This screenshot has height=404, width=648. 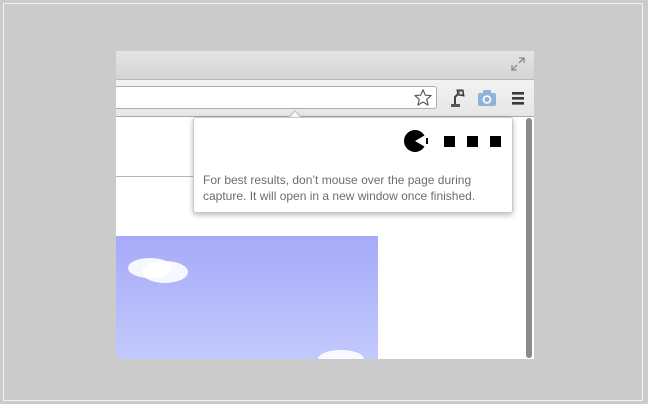 I want to click on title-bar, so click(x=325, y=65).